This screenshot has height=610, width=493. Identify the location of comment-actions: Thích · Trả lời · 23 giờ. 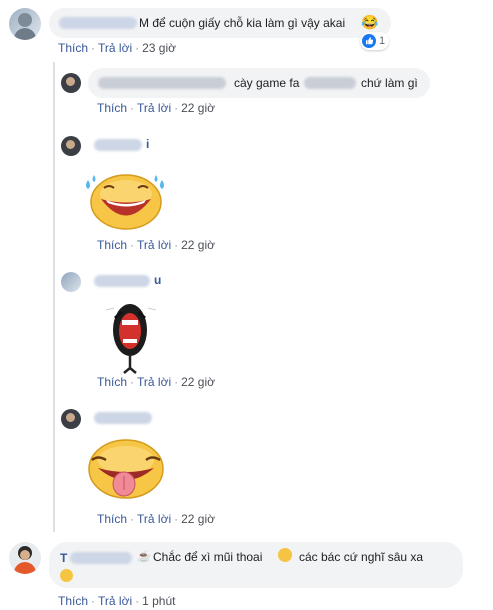
(117, 48).